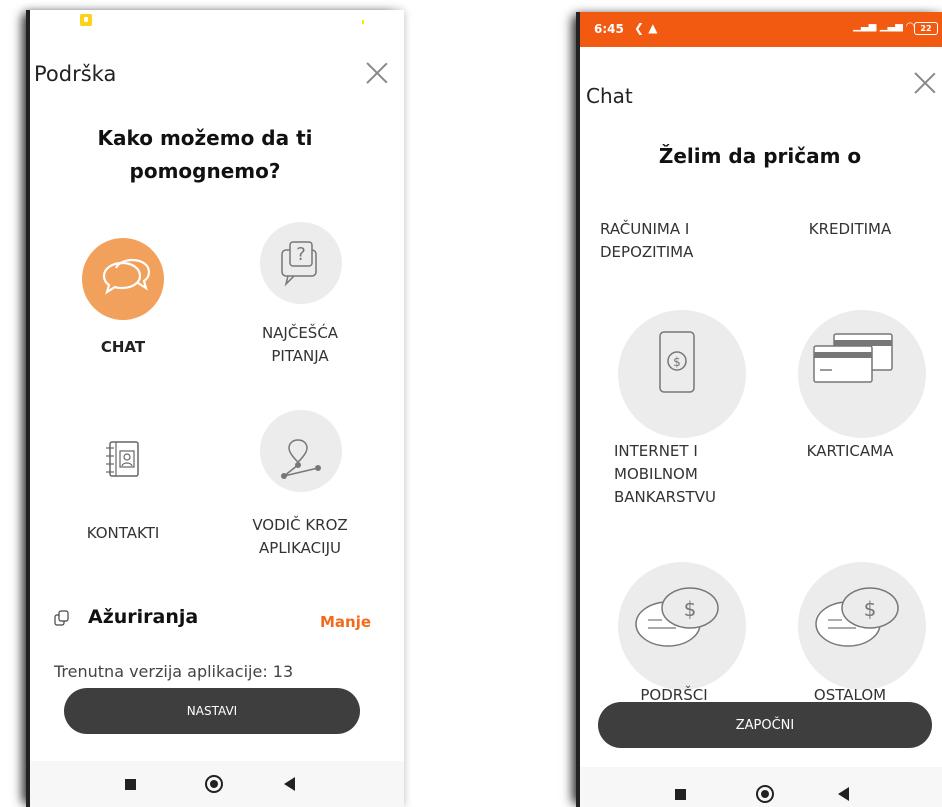 This screenshot has width=942, height=807. Describe the element at coordinates (123, 347) in the screenshot. I see `option-chat-label: CHAT` at that location.